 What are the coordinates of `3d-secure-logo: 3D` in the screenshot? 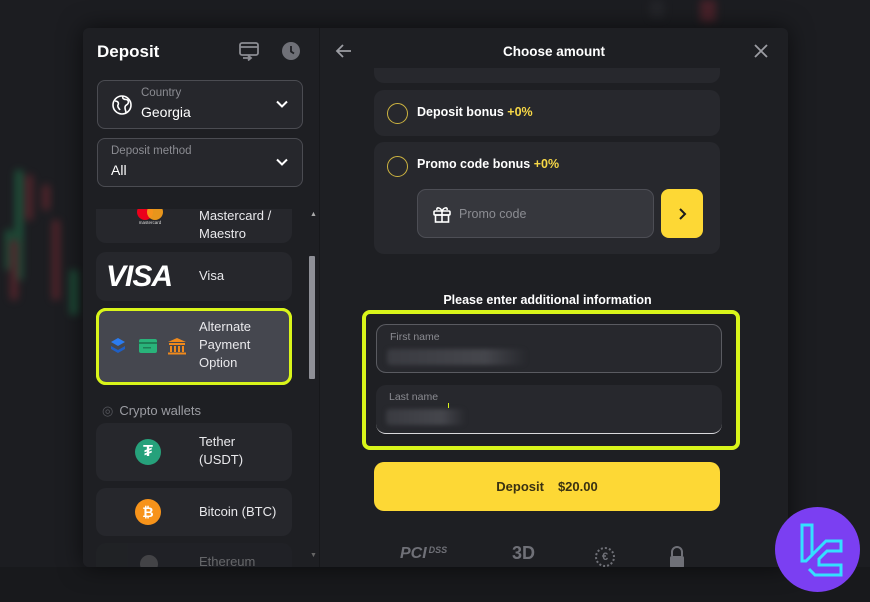 It's located at (524, 553).